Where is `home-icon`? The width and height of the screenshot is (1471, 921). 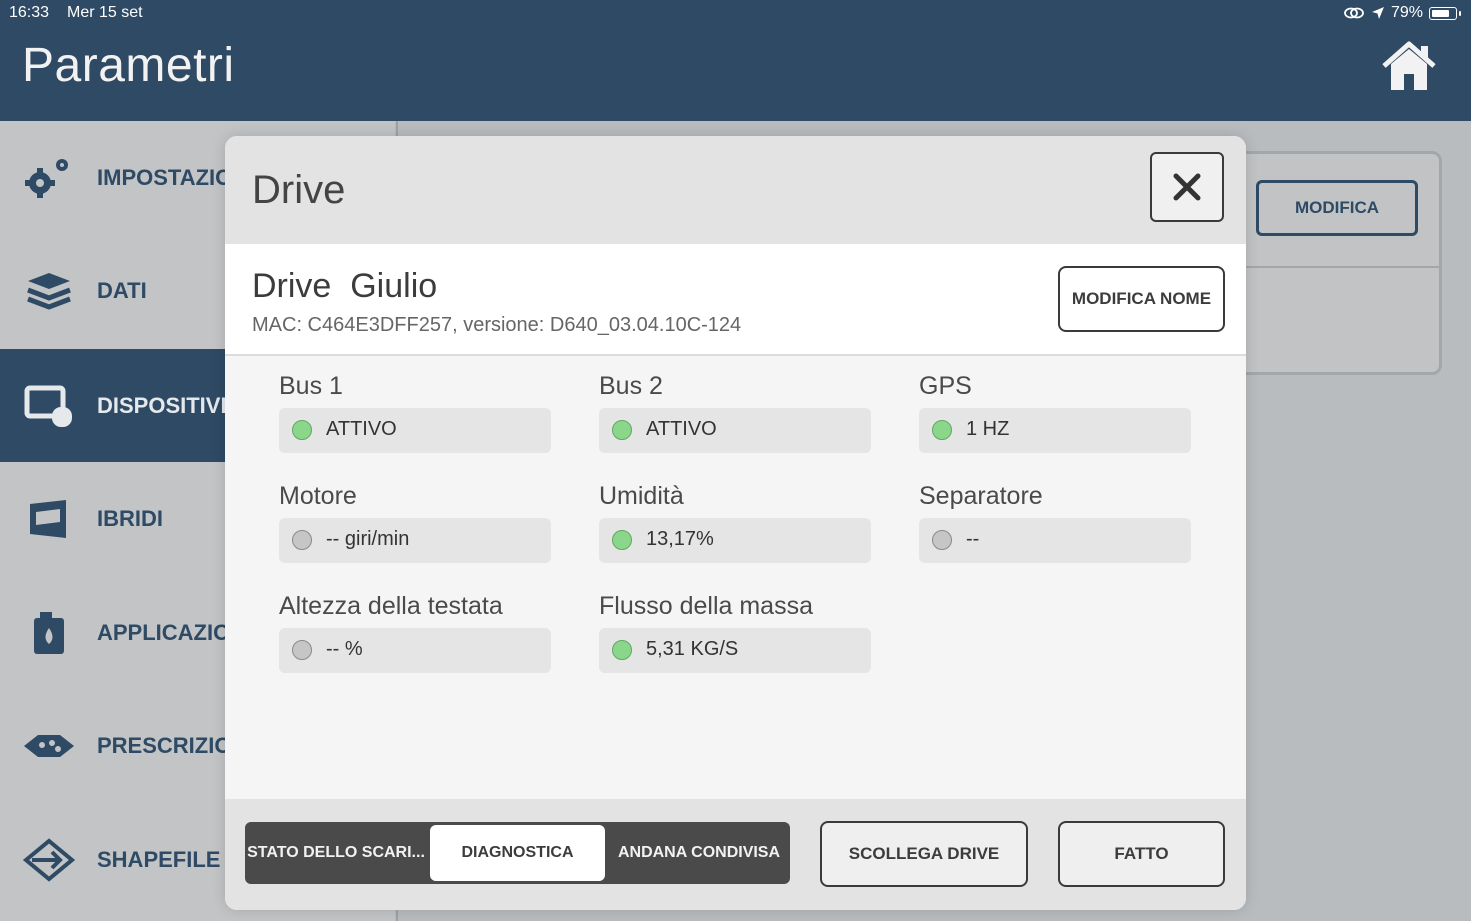
home-icon is located at coordinates (1409, 66).